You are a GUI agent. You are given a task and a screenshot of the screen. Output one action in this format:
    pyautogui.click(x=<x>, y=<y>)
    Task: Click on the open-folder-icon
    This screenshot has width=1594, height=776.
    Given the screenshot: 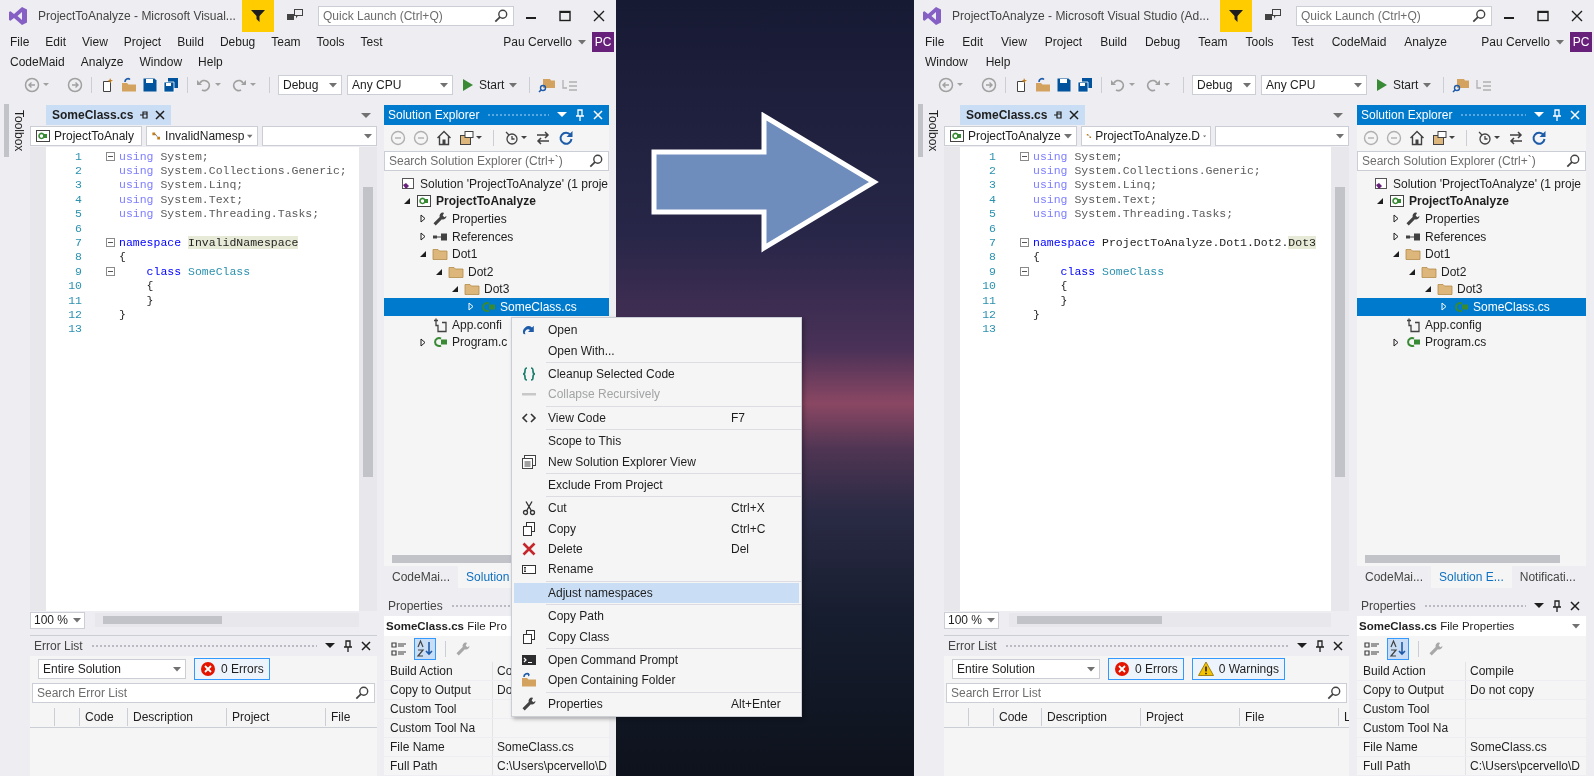 What is the action you would take?
    pyautogui.click(x=129, y=85)
    